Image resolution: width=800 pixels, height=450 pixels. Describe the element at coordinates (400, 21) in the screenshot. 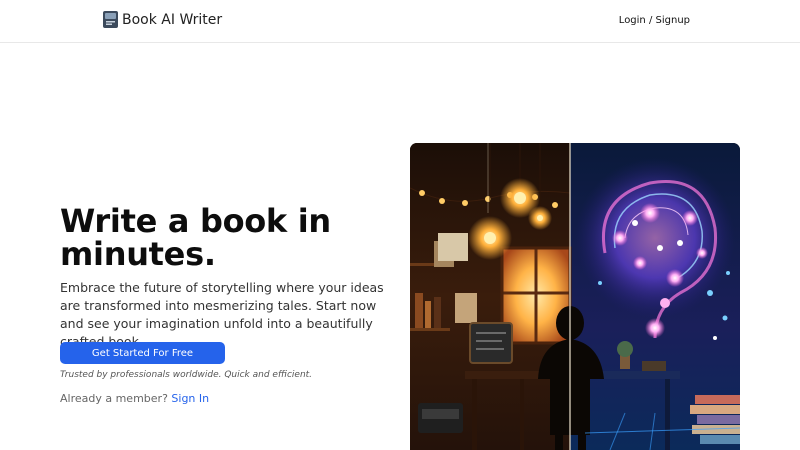

I see `site-header: Book AI Writer Login / Signup` at that location.